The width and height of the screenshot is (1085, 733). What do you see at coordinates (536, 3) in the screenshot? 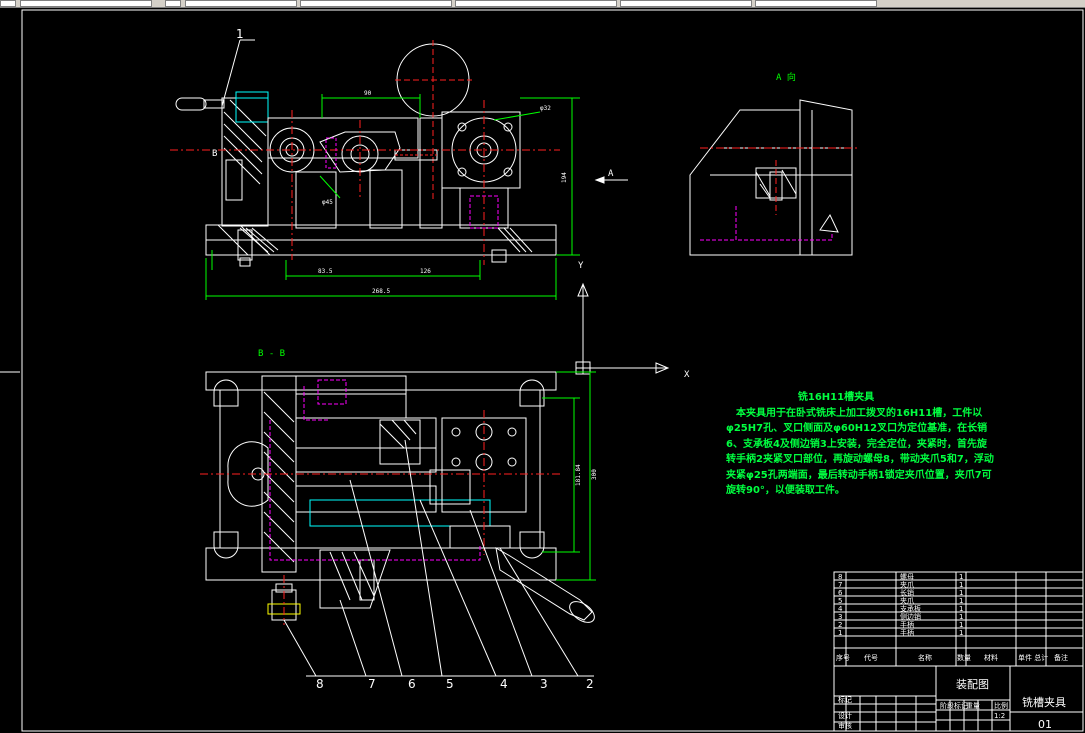
I see `linetype-dropdown` at bounding box center [536, 3].